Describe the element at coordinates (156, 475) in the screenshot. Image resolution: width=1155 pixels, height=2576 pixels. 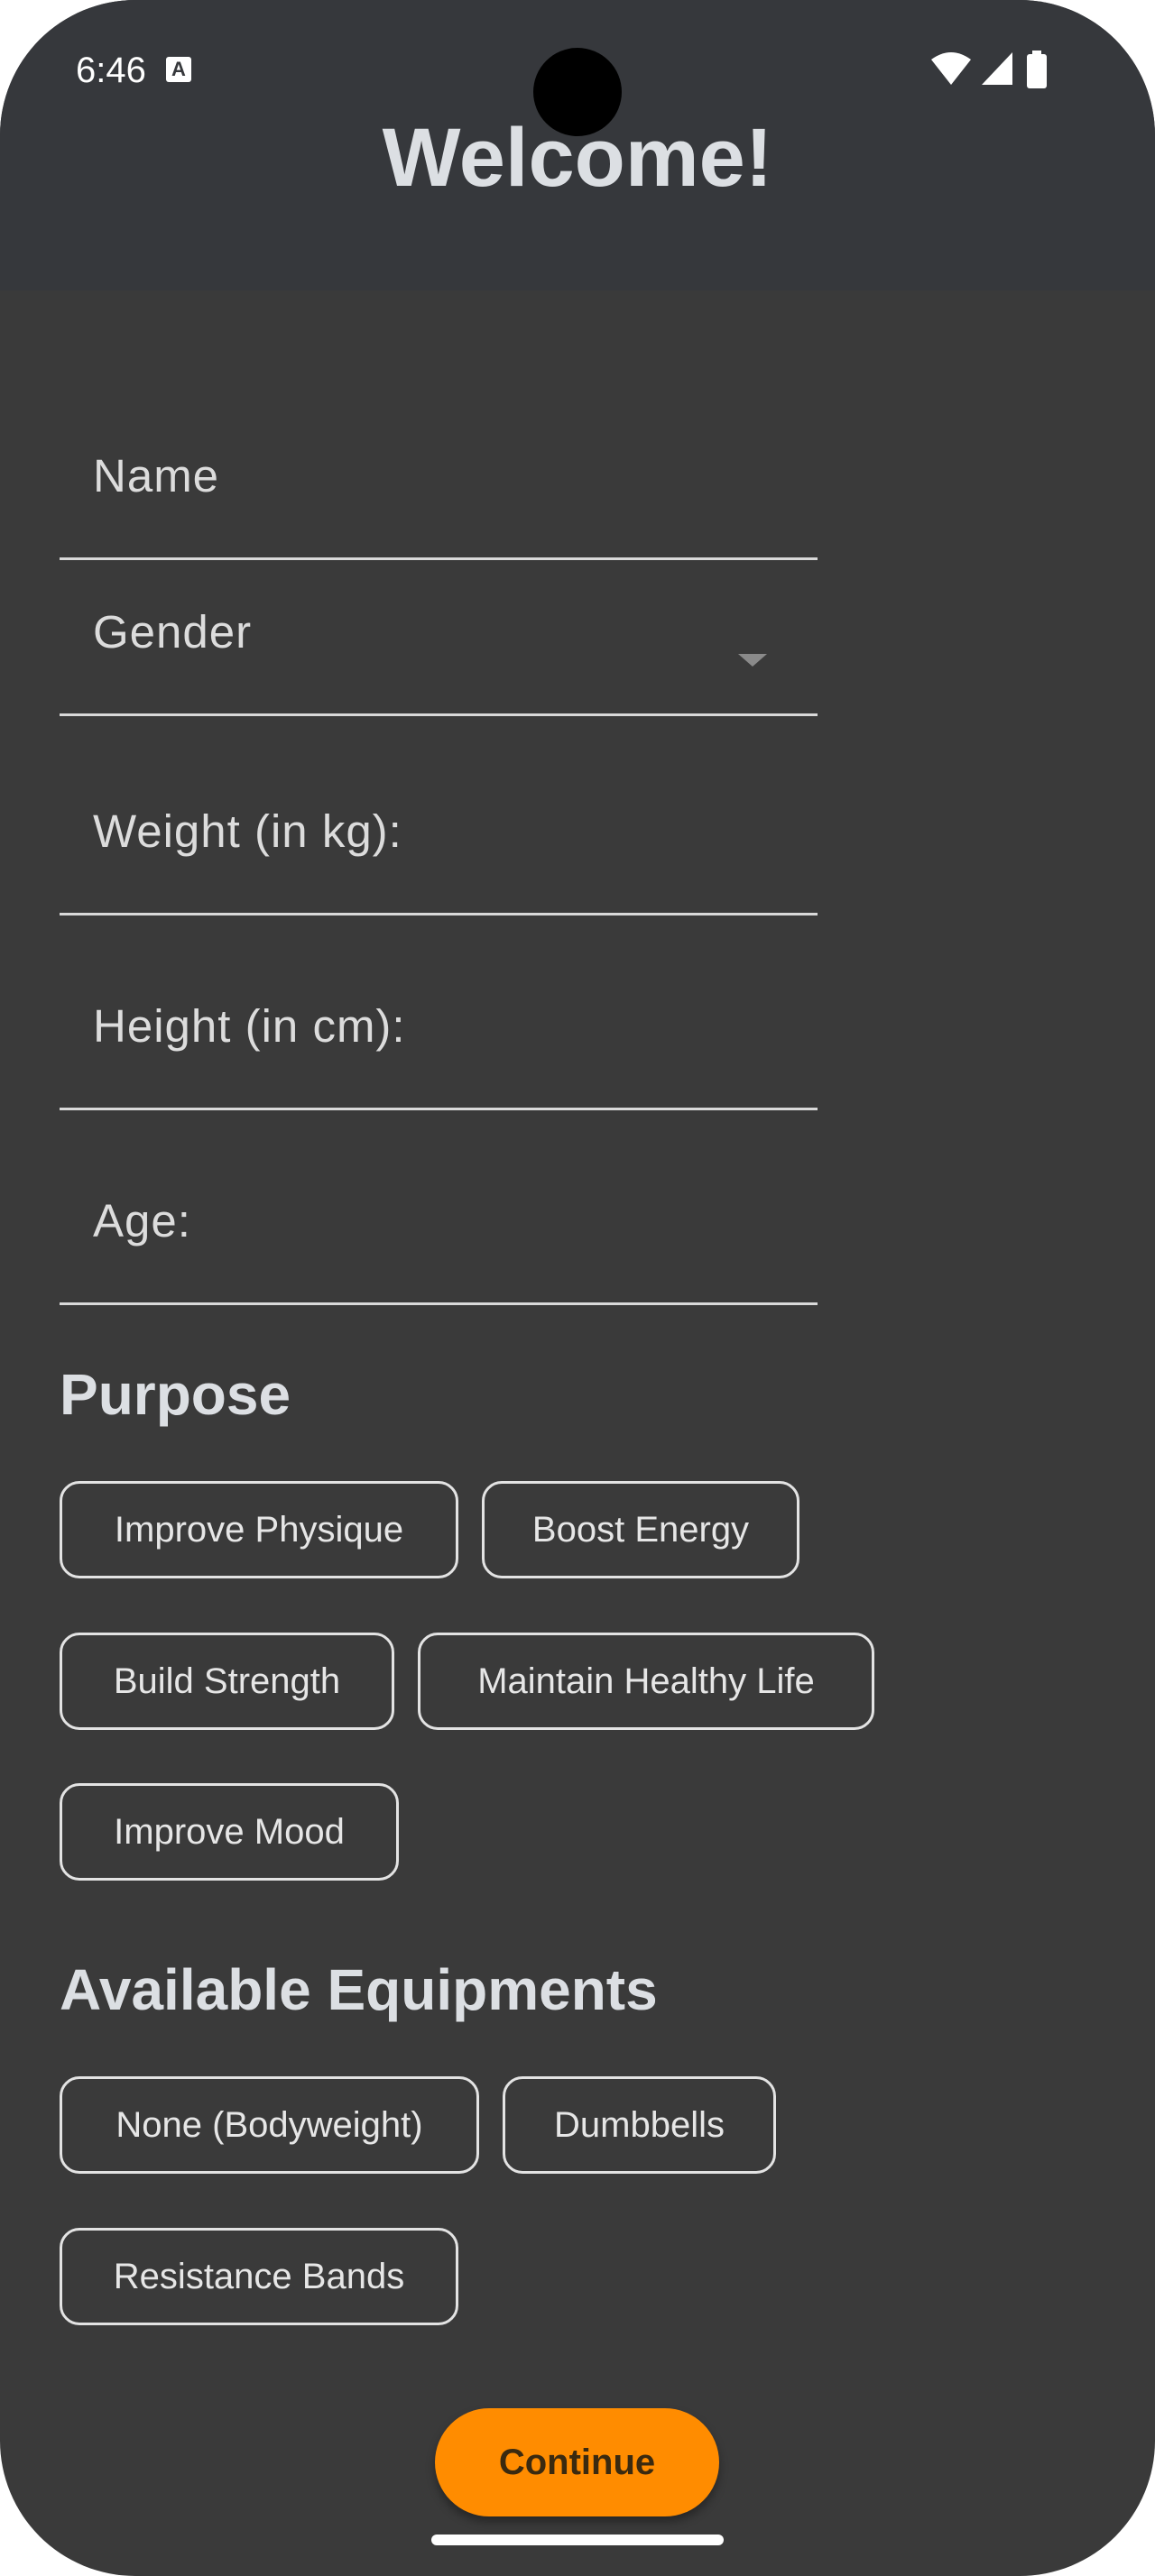
I see `name-field-label: Name` at that location.